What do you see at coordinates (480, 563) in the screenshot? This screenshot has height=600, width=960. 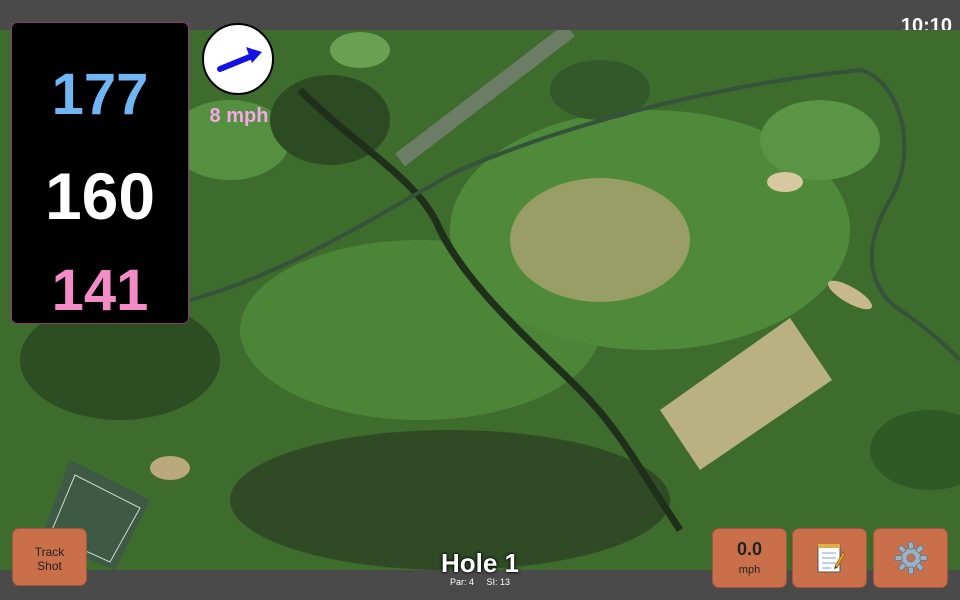 I see `hole-title: Hole 1` at bounding box center [480, 563].